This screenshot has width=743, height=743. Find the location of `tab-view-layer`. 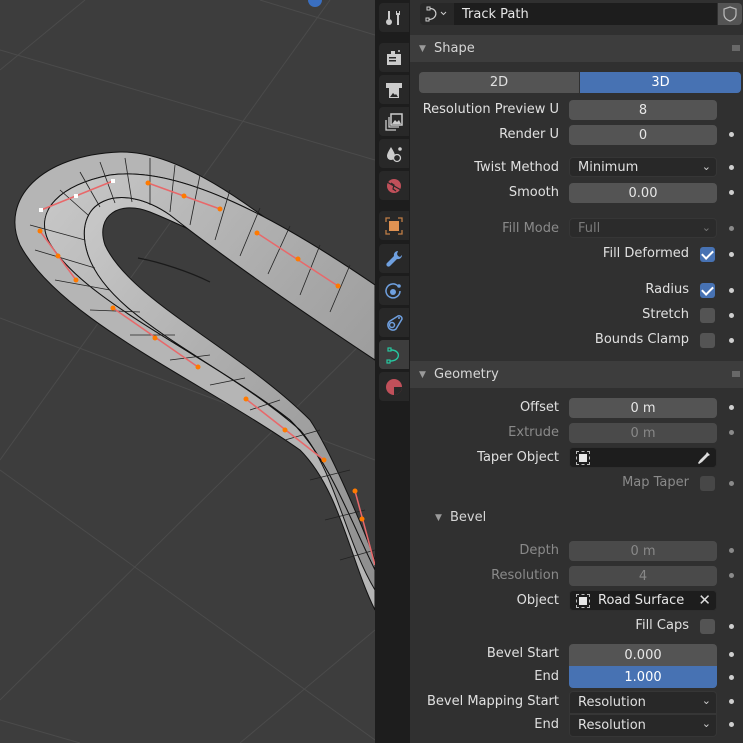

tab-view-layer is located at coordinates (394, 121).